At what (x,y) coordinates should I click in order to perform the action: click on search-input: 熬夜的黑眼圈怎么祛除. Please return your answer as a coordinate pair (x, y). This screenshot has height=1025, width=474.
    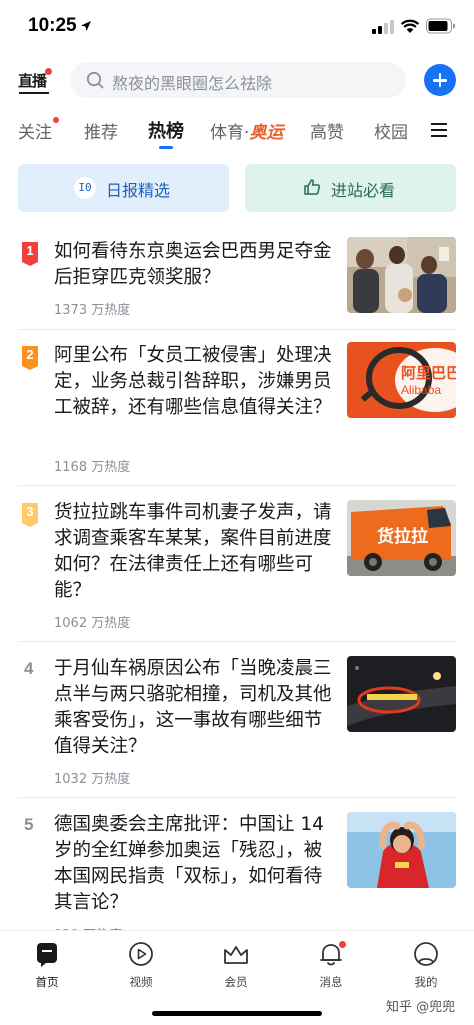
    Looking at the image, I should click on (238, 80).